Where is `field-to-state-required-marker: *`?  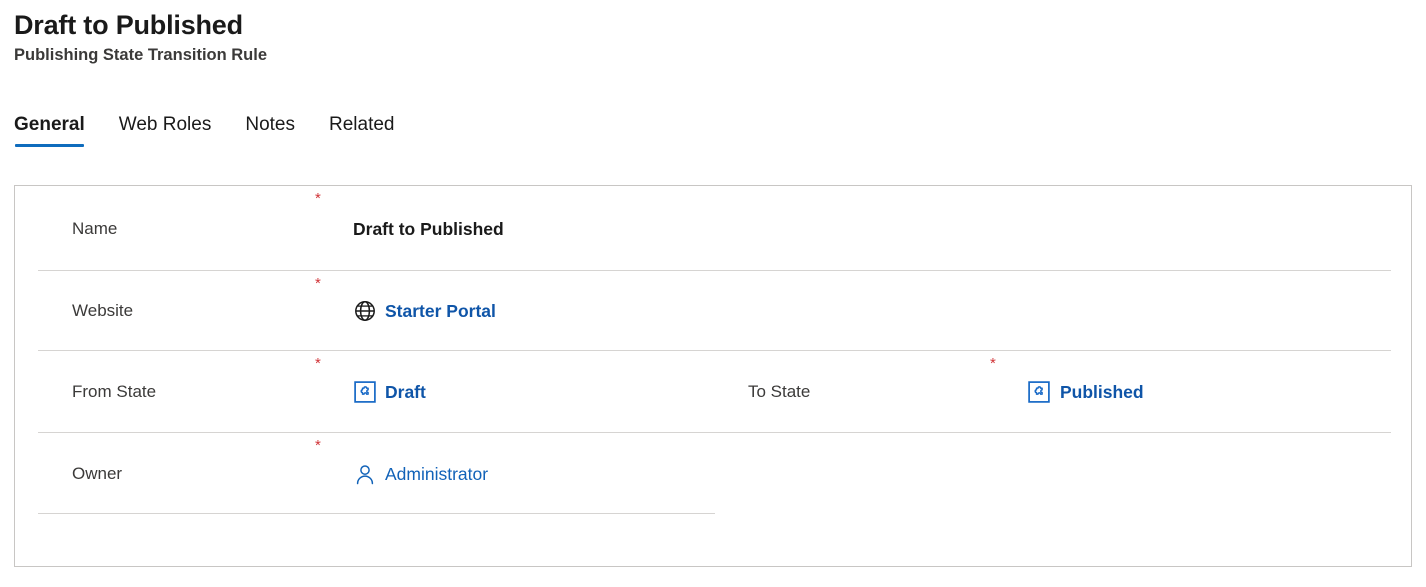 field-to-state-required-marker: * is located at coordinates (992, 363).